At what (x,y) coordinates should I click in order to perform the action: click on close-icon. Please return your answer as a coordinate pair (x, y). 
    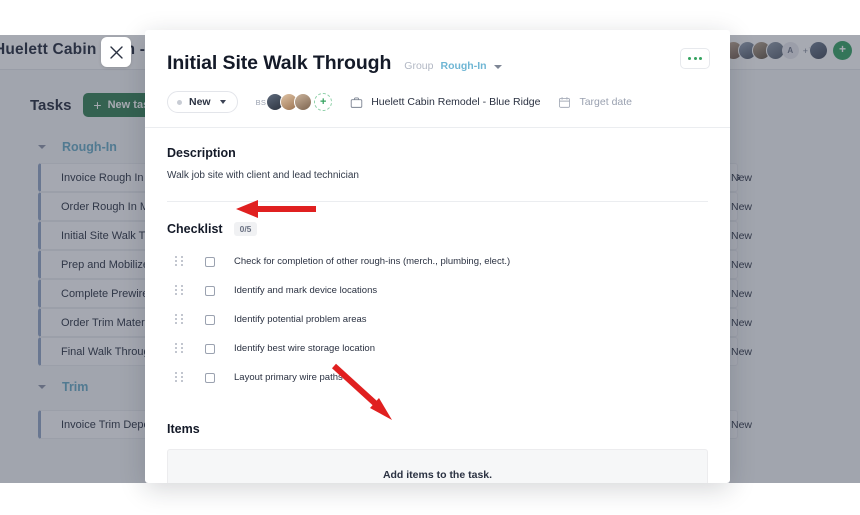
    Looking at the image, I should click on (116, 52).